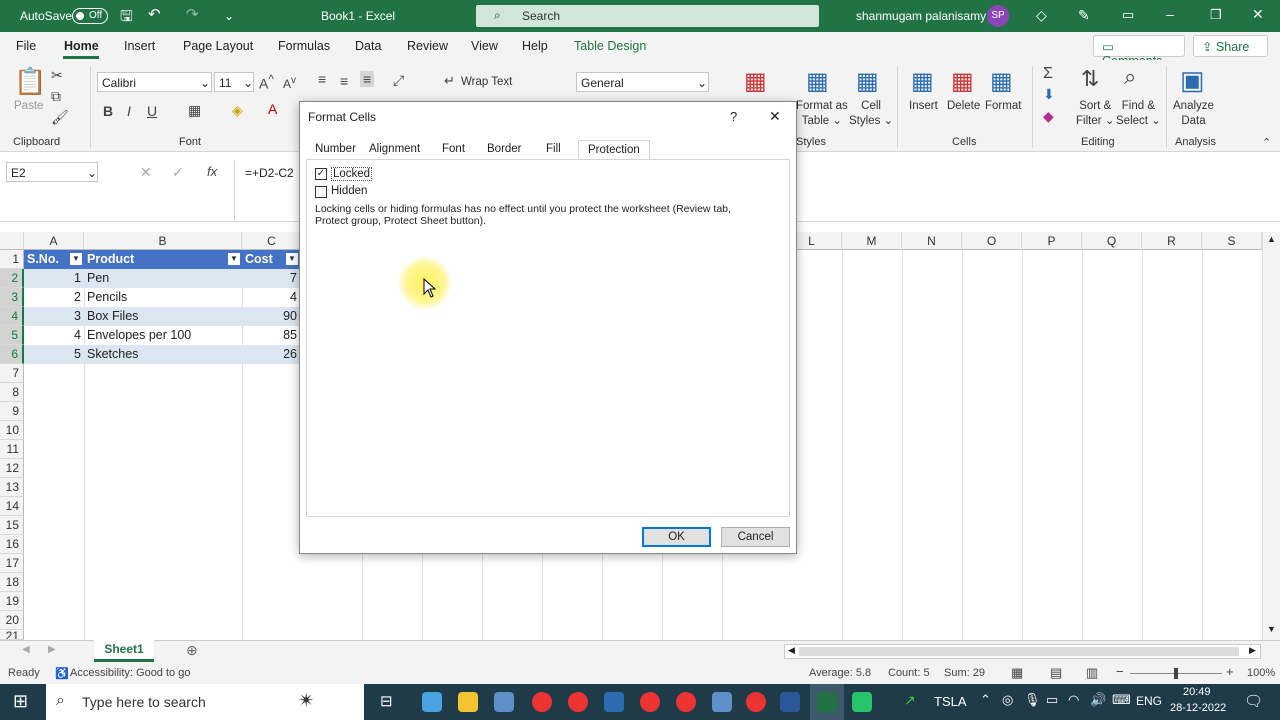 Image resolution: width=1280 pixels, height=720 pixels. What do you see at coordinates (504, 150) in the screenshot?
I see `tab-border: Border` at bounding box center [504, 150].